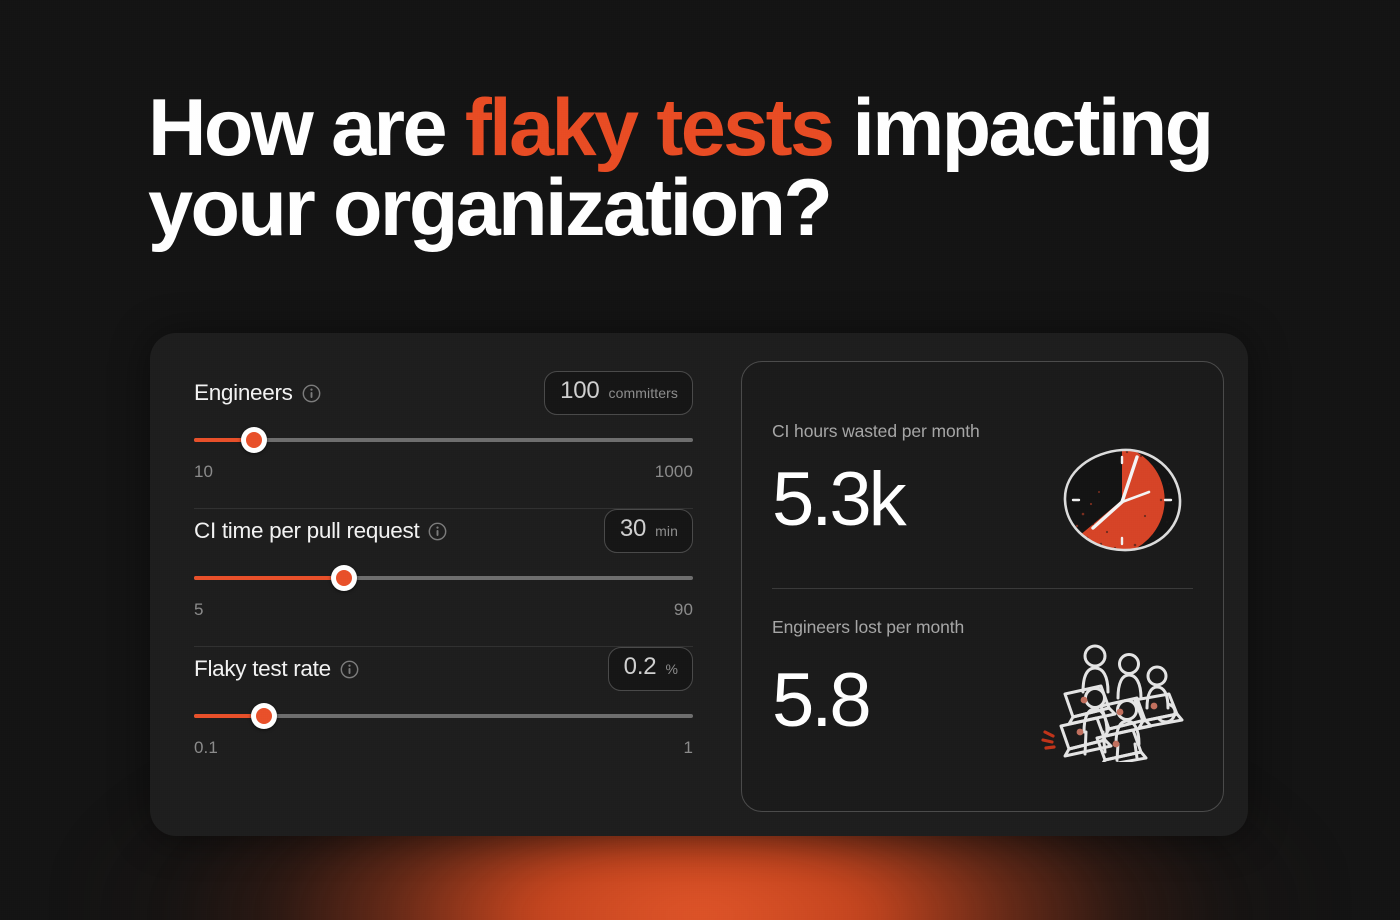 The image size is (1400, 920). I want to click on slider-header: Engineers 100 committers, so click(443, 393).